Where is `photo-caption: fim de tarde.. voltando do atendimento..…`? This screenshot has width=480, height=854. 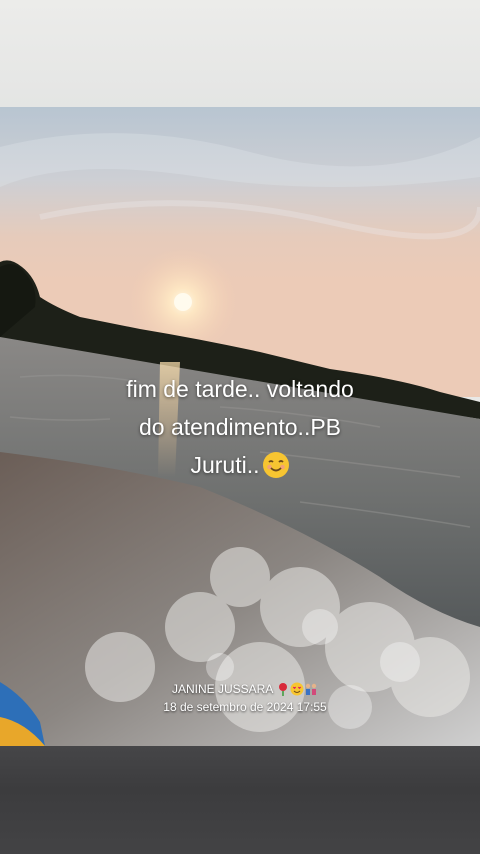
photo-caption: fim de tarde.. voltando do atendimento..… is located at coordinates (240, 427).